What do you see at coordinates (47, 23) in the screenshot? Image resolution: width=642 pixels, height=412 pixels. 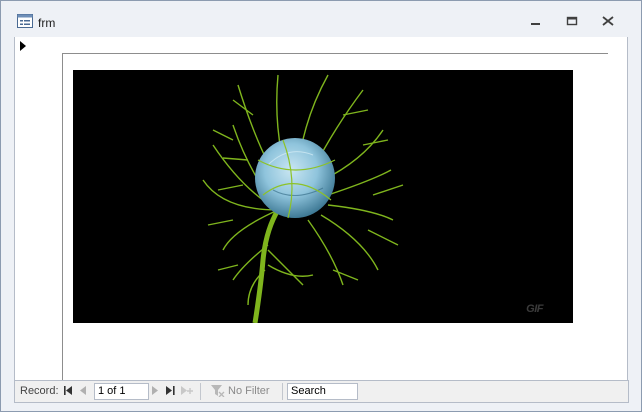 I see `window-title: frm` at bounding box center [47, 23].